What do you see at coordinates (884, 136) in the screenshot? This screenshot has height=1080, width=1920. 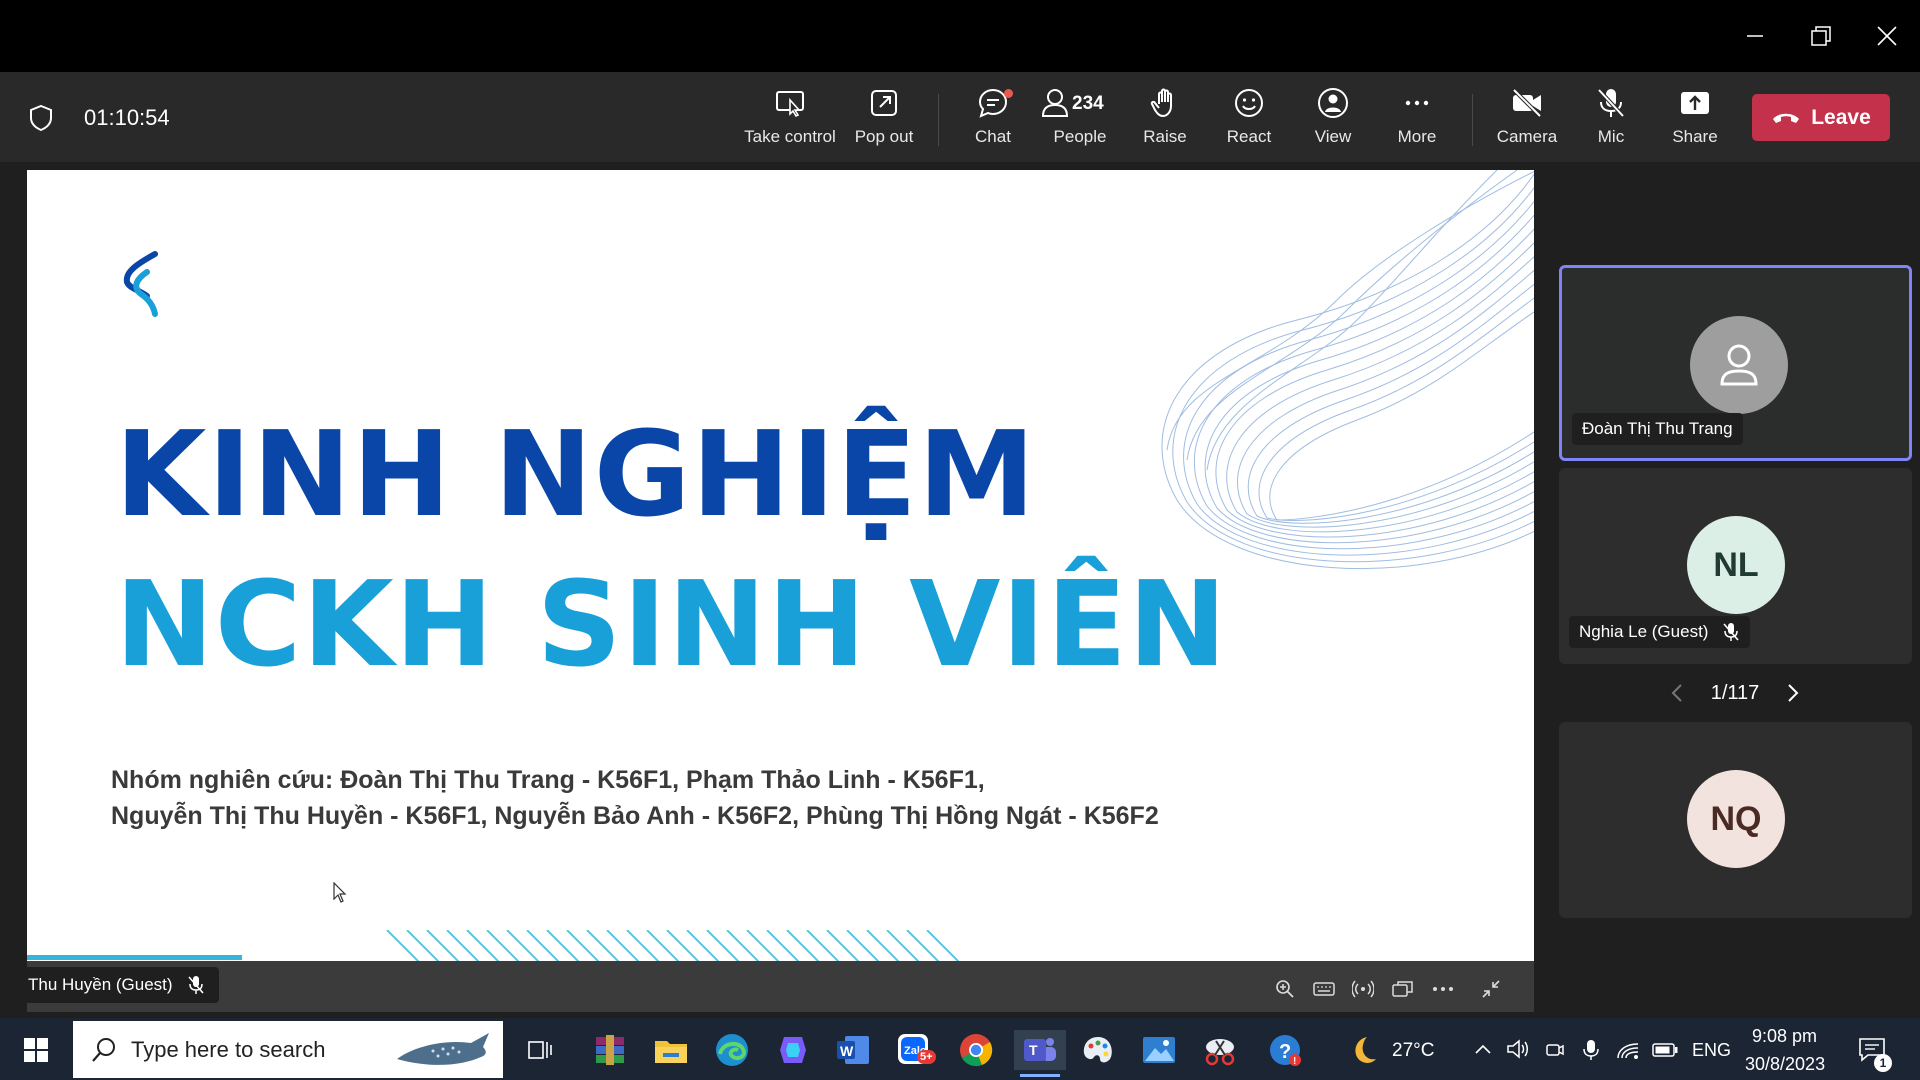 I see `pop-out-label: Pop out` at bounding box center [884, 136].